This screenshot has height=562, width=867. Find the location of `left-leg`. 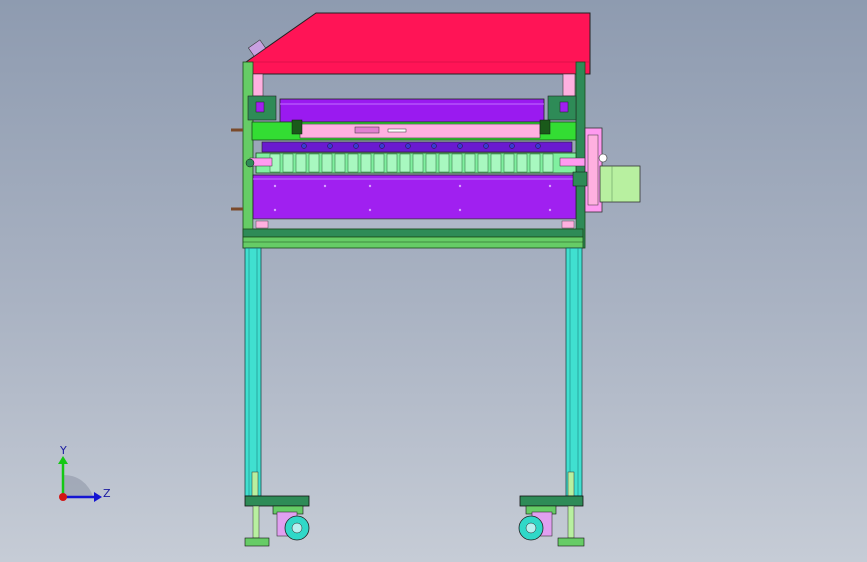

left-leg is located at coordinates (253, 372).